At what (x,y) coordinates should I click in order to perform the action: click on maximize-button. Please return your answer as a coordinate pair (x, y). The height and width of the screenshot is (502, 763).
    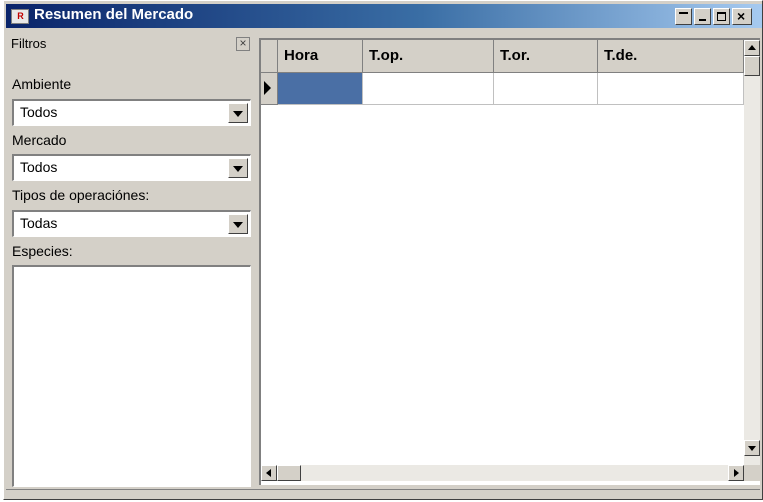
    Looking at the image, I should click on (721, 16).